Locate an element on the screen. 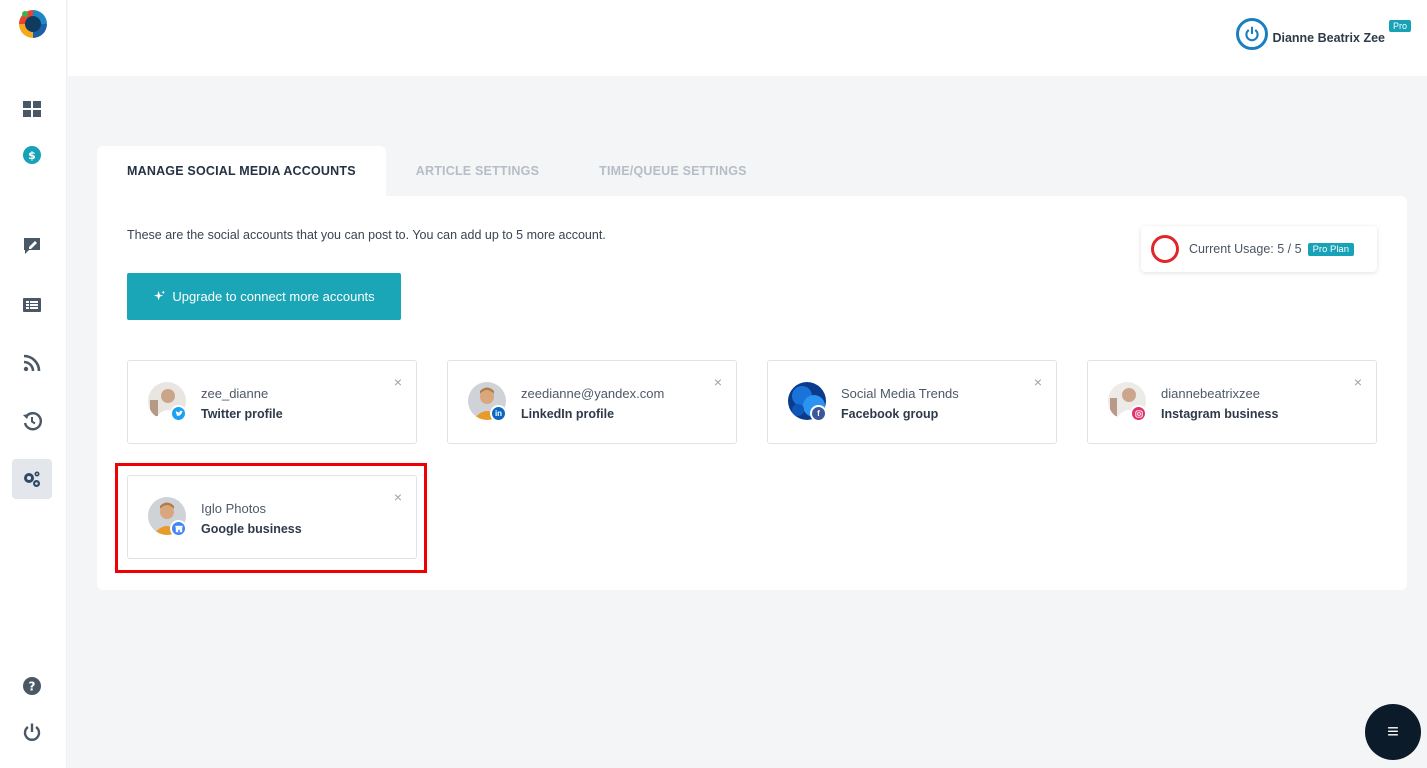  usage-text: Current Usage: 5 / 5 is located at coordinates (1245, 249).